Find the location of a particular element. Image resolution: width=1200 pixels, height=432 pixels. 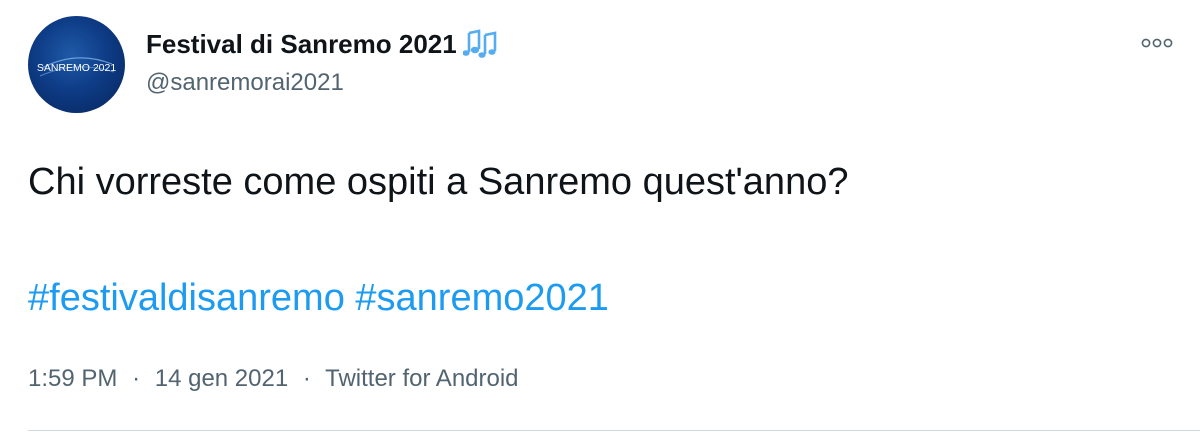

avatar: SANREMO 2021 is located at coordinates (76, 64).